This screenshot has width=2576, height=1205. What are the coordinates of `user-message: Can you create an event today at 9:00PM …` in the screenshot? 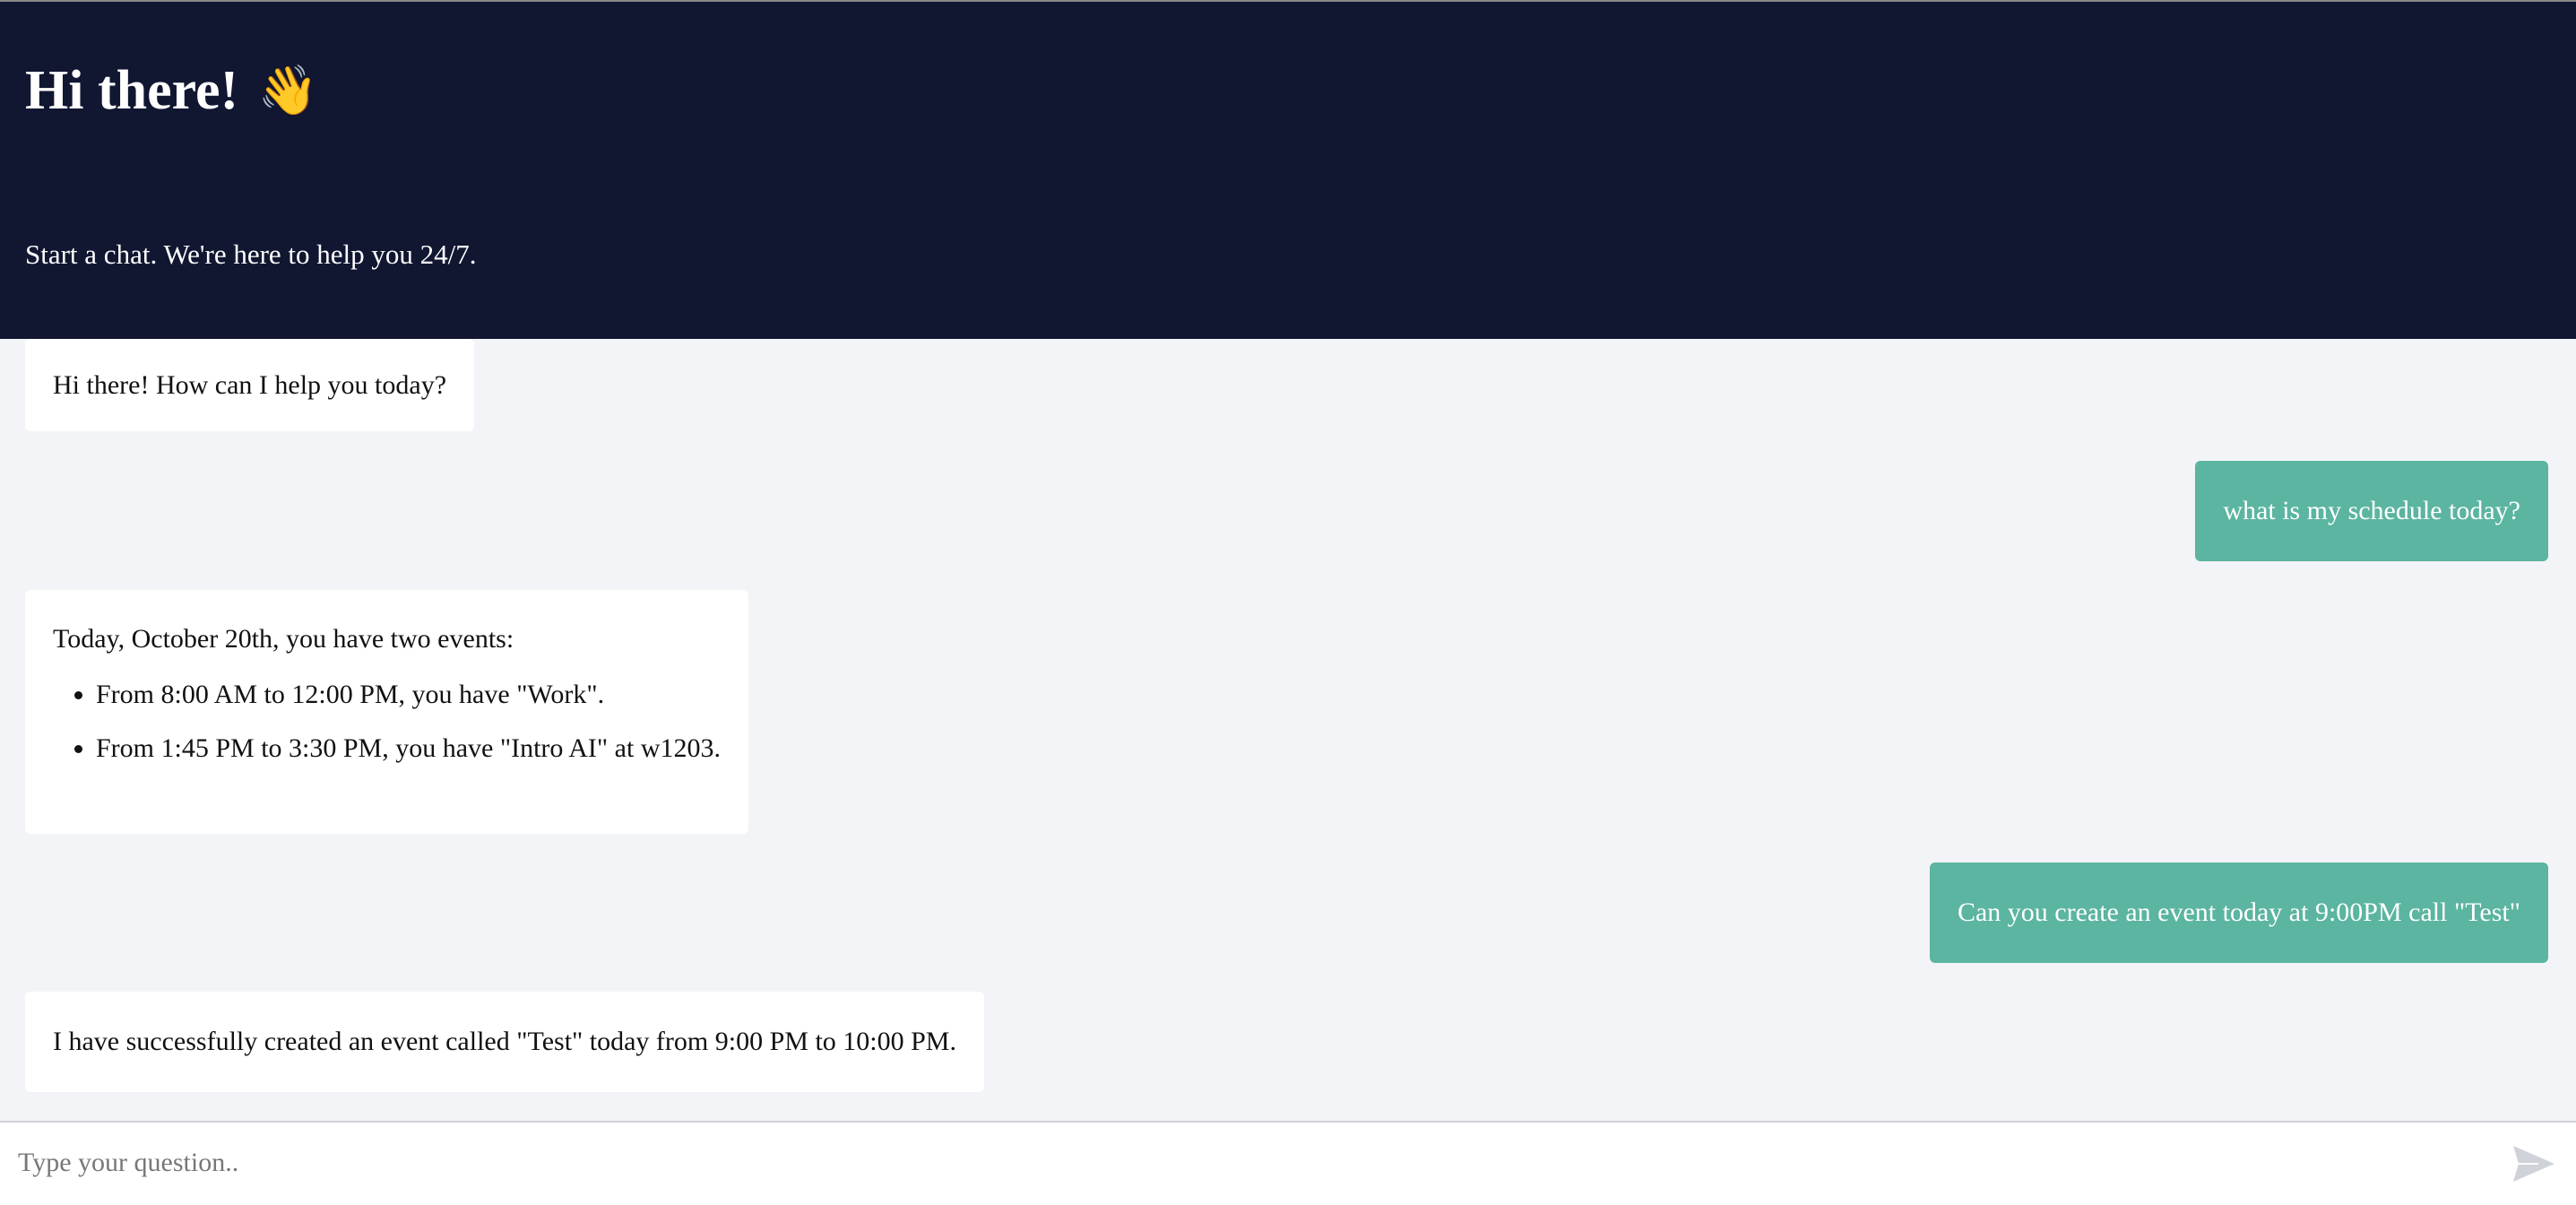 It's located at (2238, 913).